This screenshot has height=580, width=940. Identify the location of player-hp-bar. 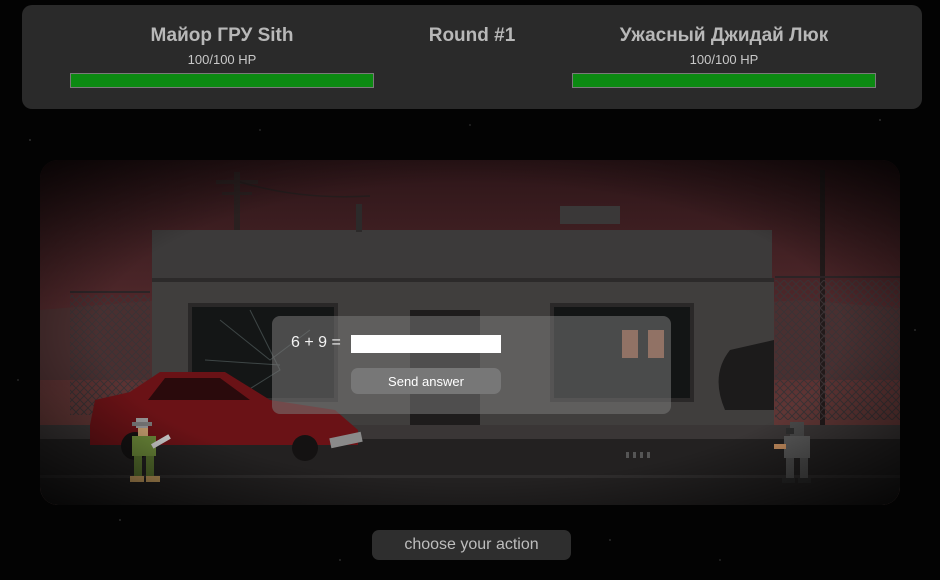
(222, 80).